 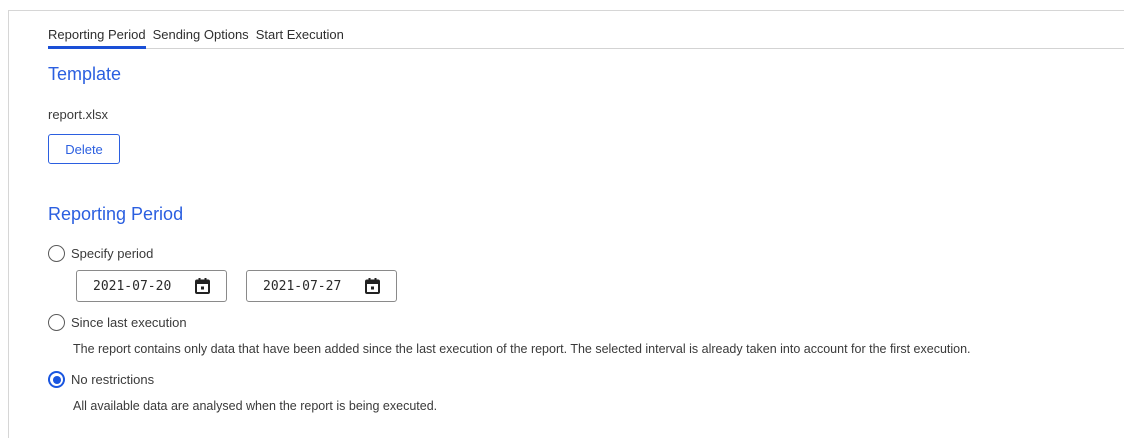 What do you see at coordinates (78, 114) in the screenshot?
I see `template-filename: report.xlsx` at bounding box center [78, 114].